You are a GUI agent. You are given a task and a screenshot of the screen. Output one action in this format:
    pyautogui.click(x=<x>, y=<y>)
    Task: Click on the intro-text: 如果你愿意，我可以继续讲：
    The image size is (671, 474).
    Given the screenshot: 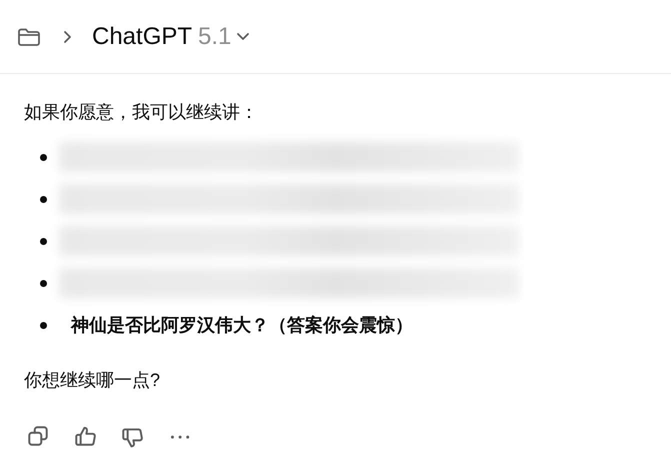 What is the action you would take?
    pyautogui.click(x=141, y=112)
    